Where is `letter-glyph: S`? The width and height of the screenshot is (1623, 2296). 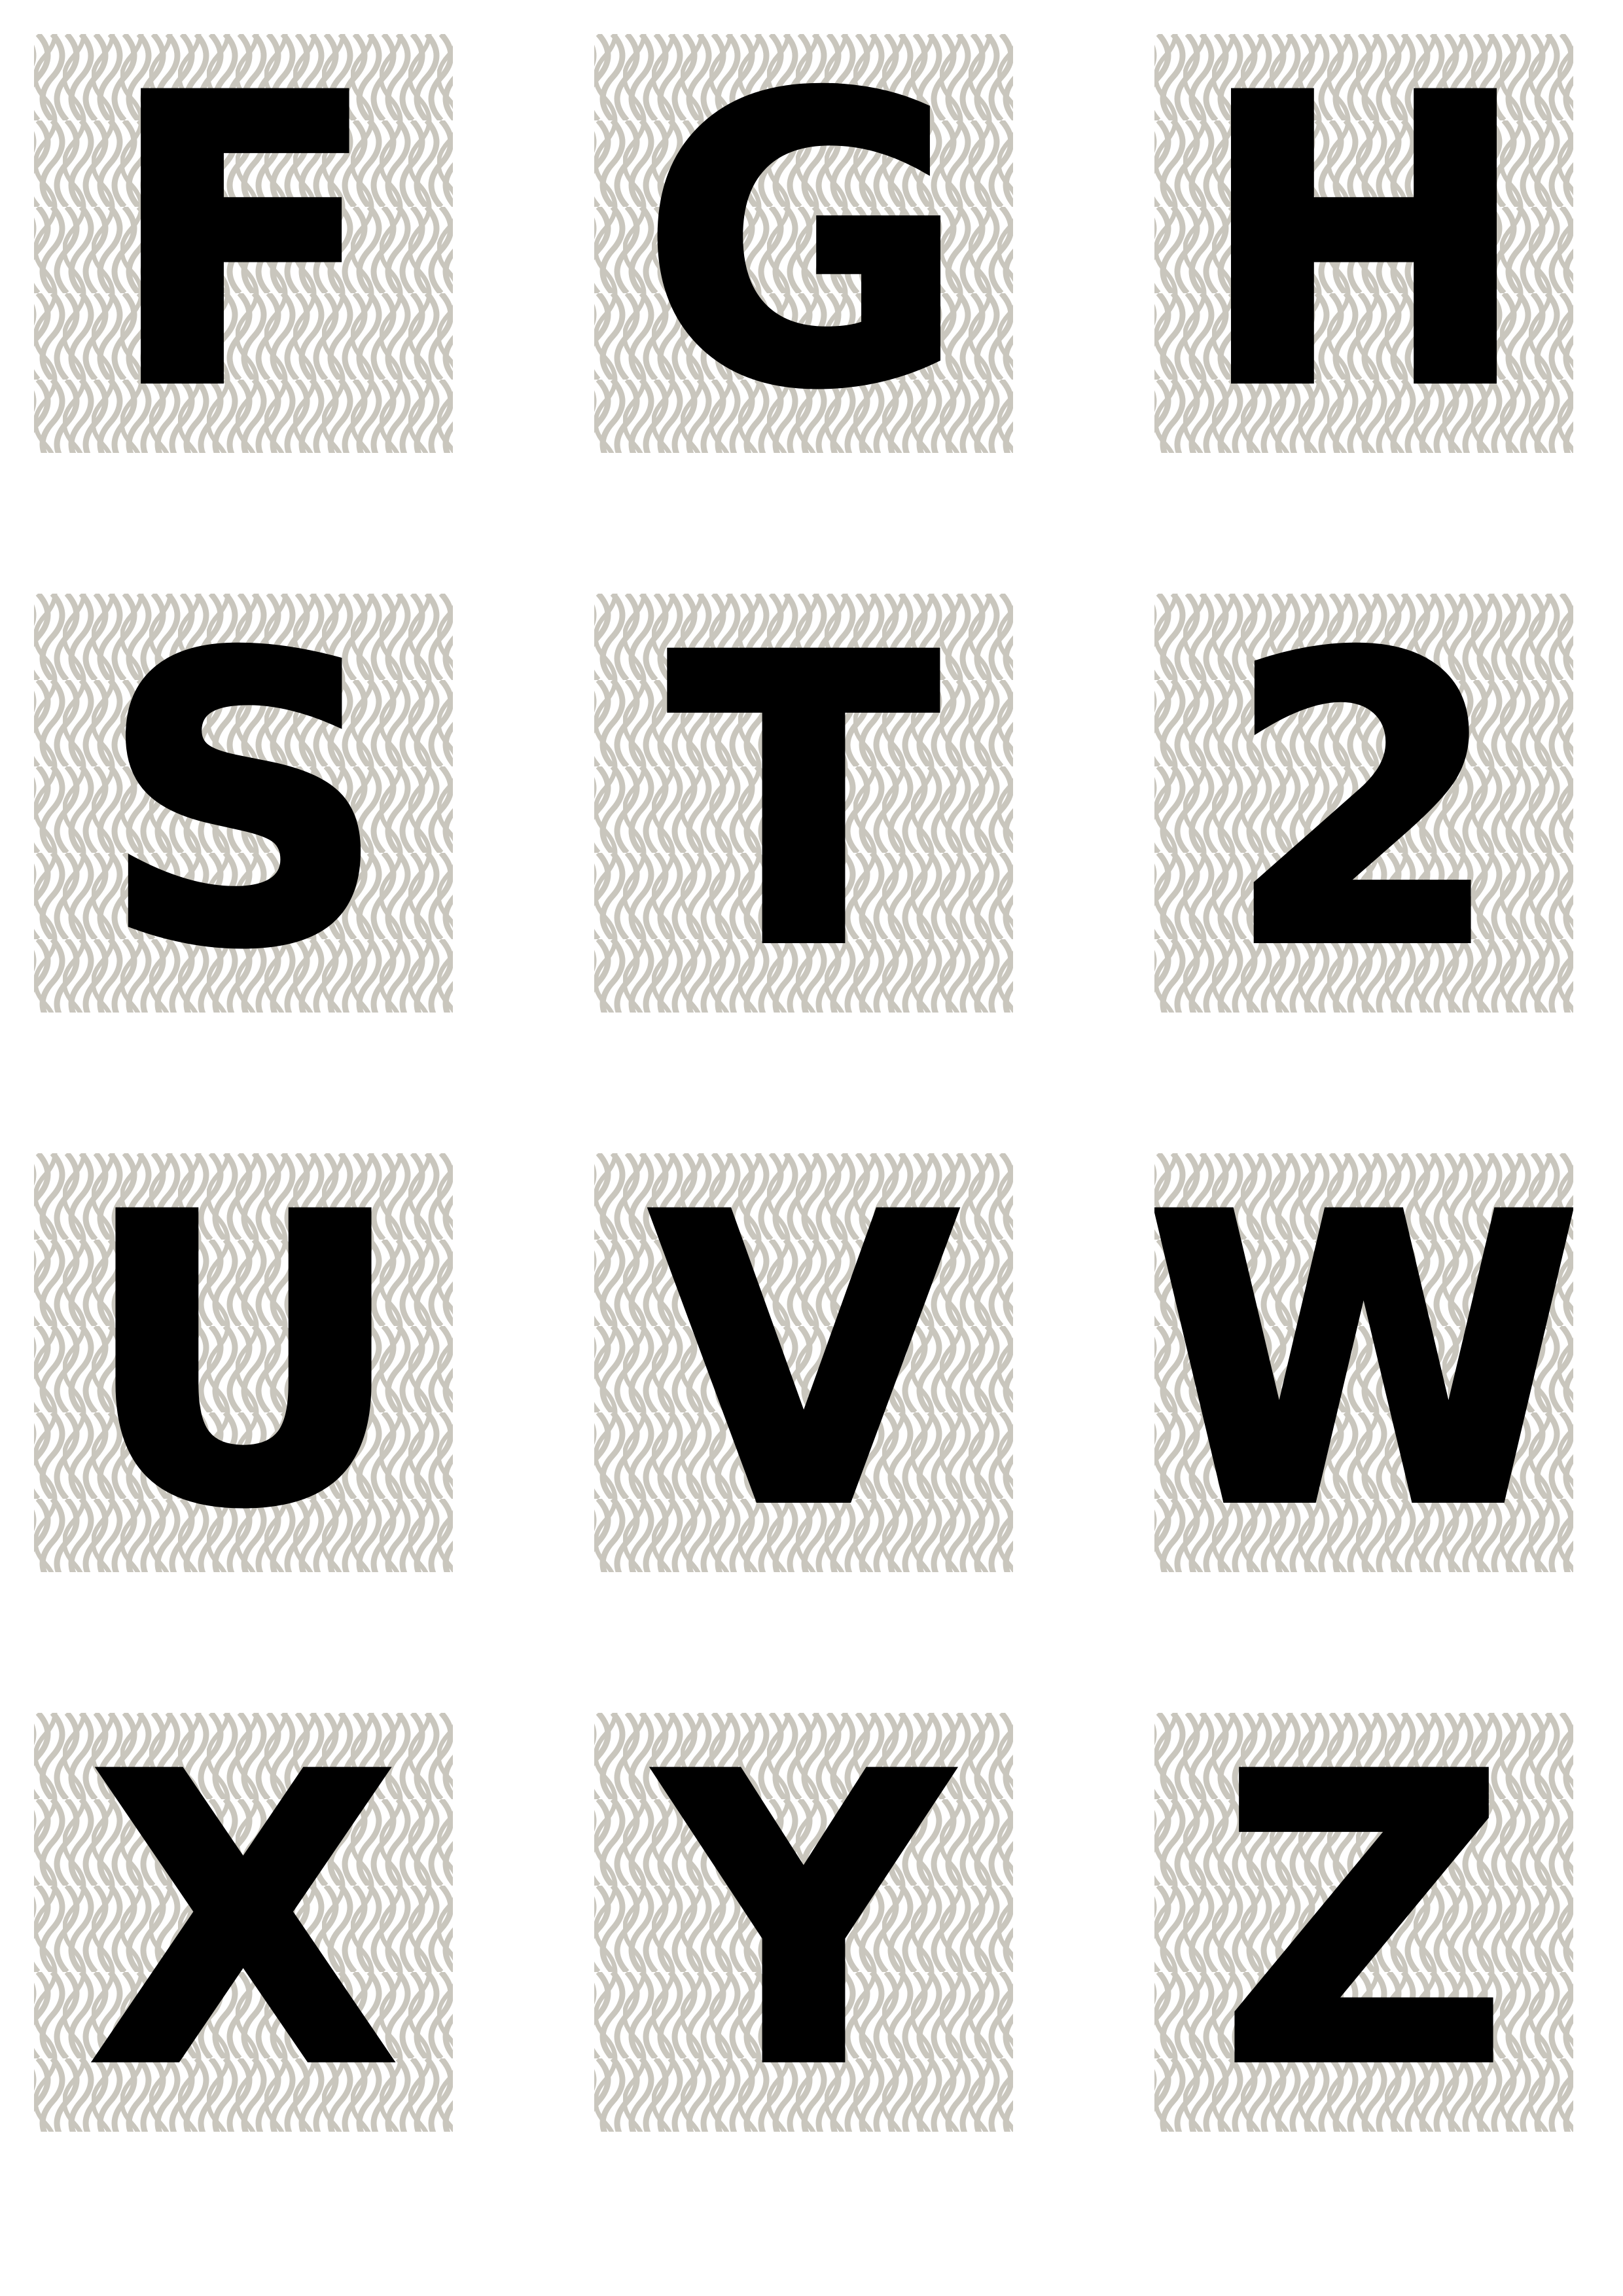
letter-glyph: S is located at coordinates (243, 803).